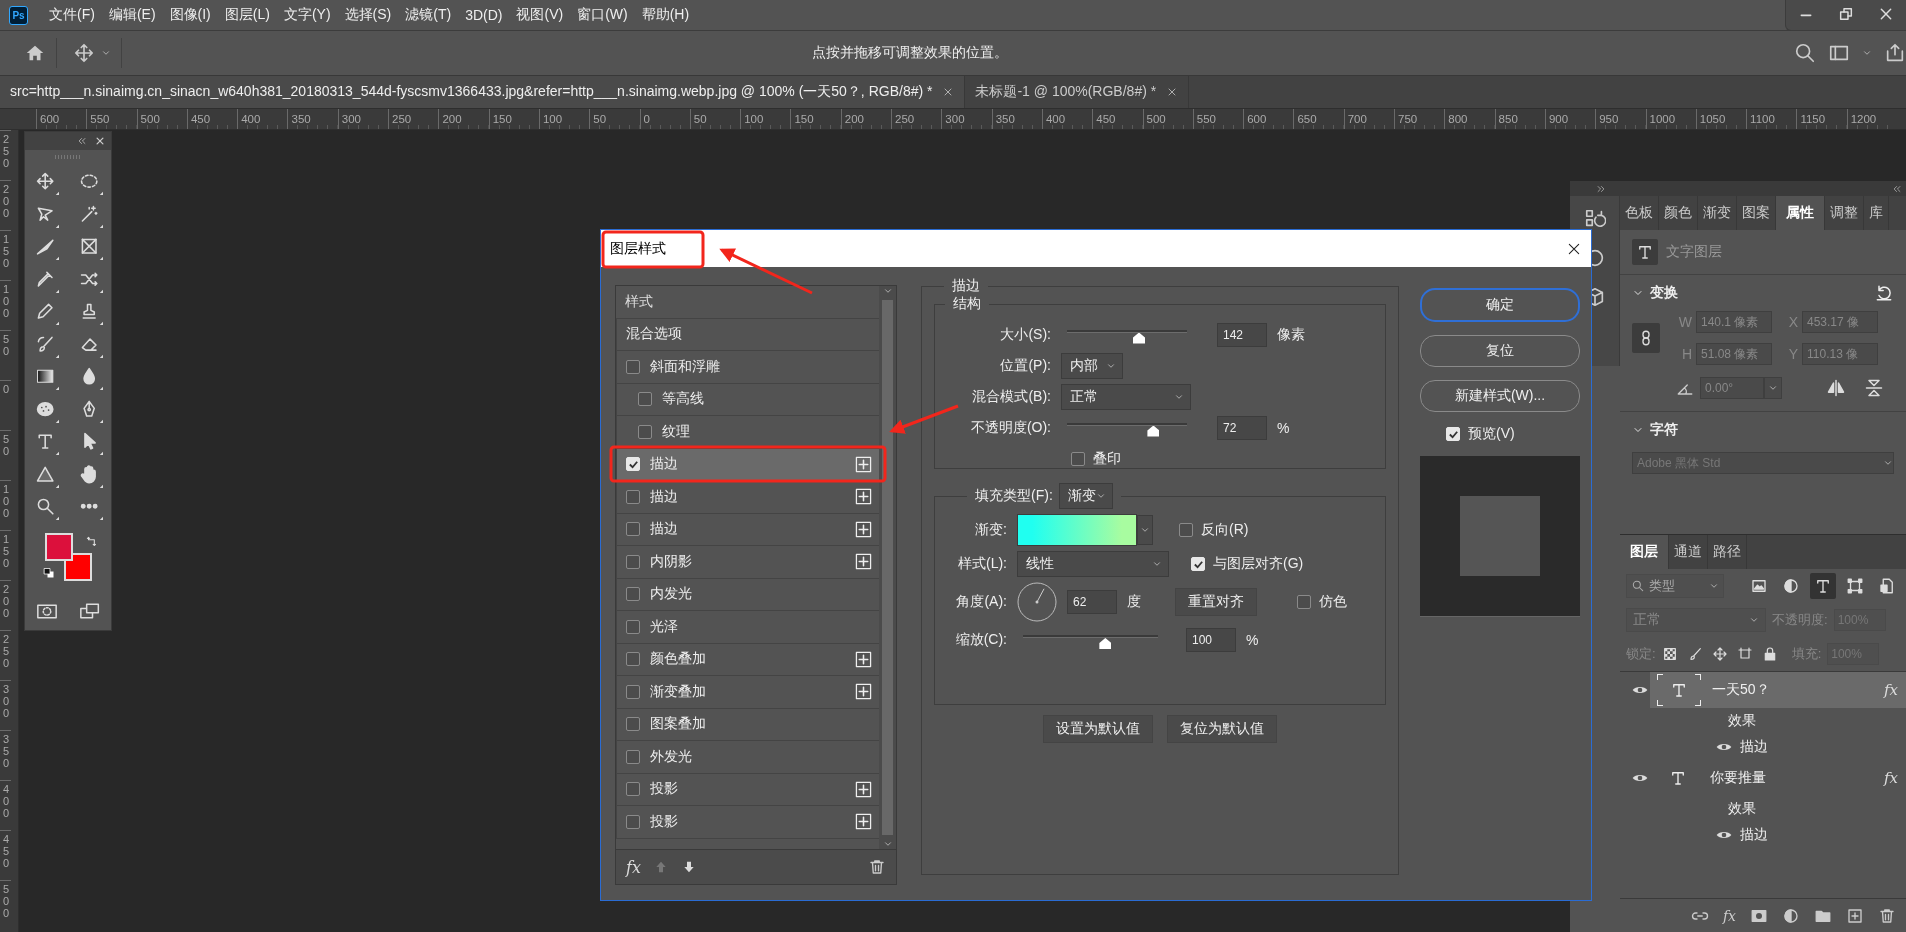 The width and height of the screenshot is (1906, 932). I want to click on hand-icon, so click(91, 475).